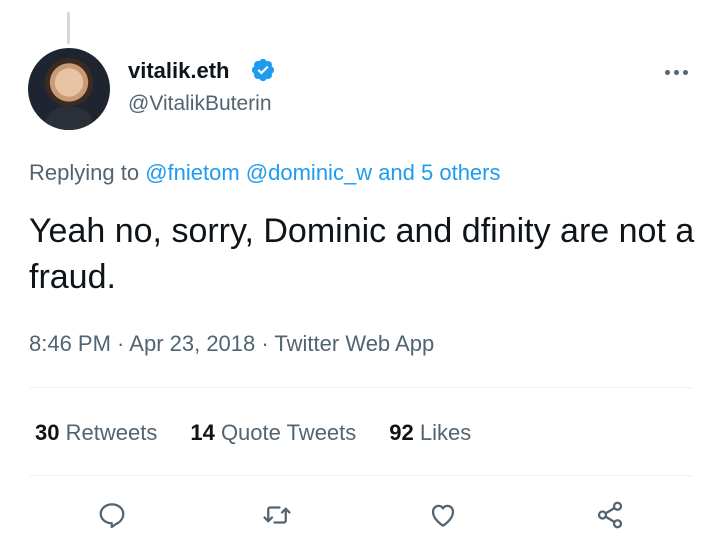 The width and height of the screenshot is (720, 554). Describe the element at coordinates (111, 432) in the screenshot. I see `retweets-label: Retweets` at that location.